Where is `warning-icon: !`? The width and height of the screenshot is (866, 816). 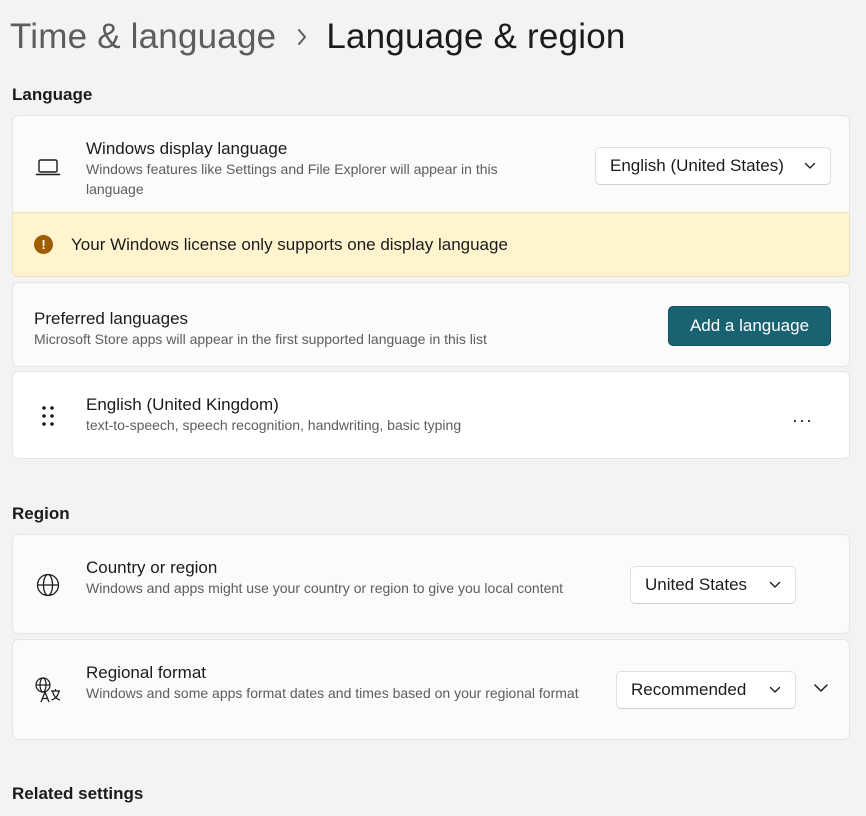
warning-icon: ! is located at coordinates (43, 244).